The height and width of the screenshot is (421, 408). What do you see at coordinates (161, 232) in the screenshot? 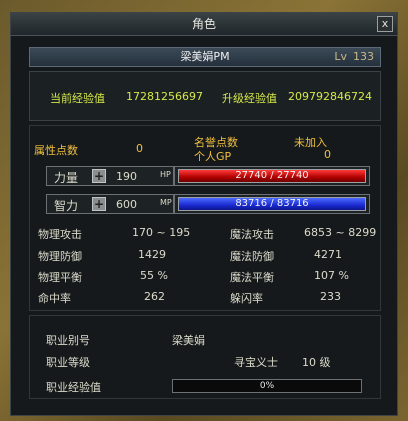
I see `phys-atk-value: 170 ~ 195` at bounding box center [161, 232].